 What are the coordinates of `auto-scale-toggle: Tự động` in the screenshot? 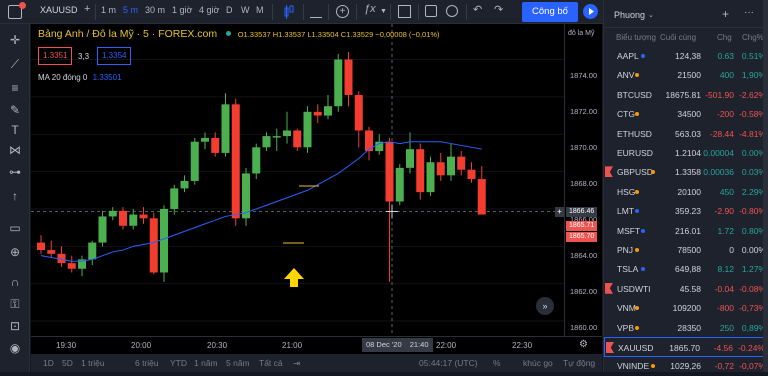 It's located at (579, 363).